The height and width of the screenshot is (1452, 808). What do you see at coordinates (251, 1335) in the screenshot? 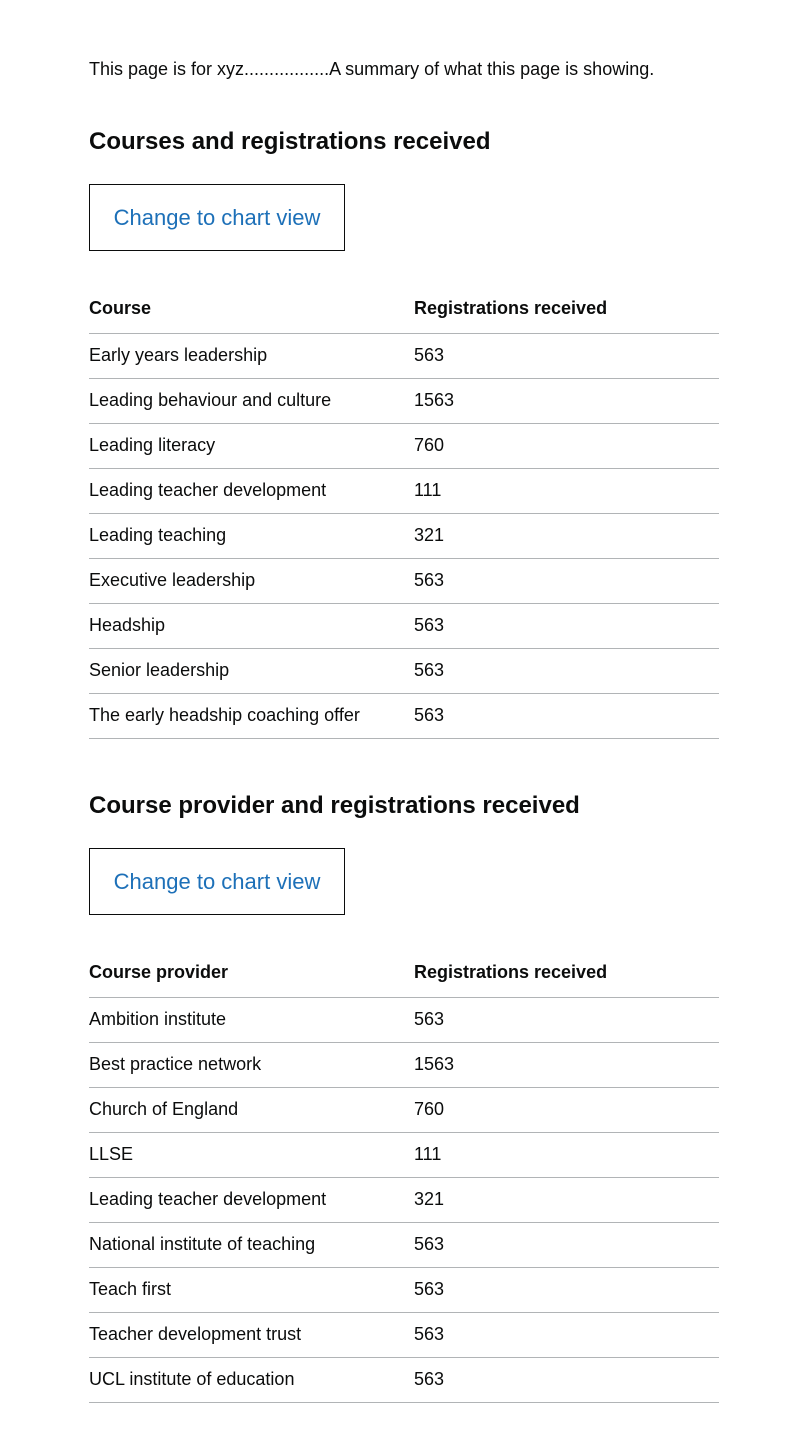
I see `provider-name: Teacher development trust` at bounding box center [251, 1335].